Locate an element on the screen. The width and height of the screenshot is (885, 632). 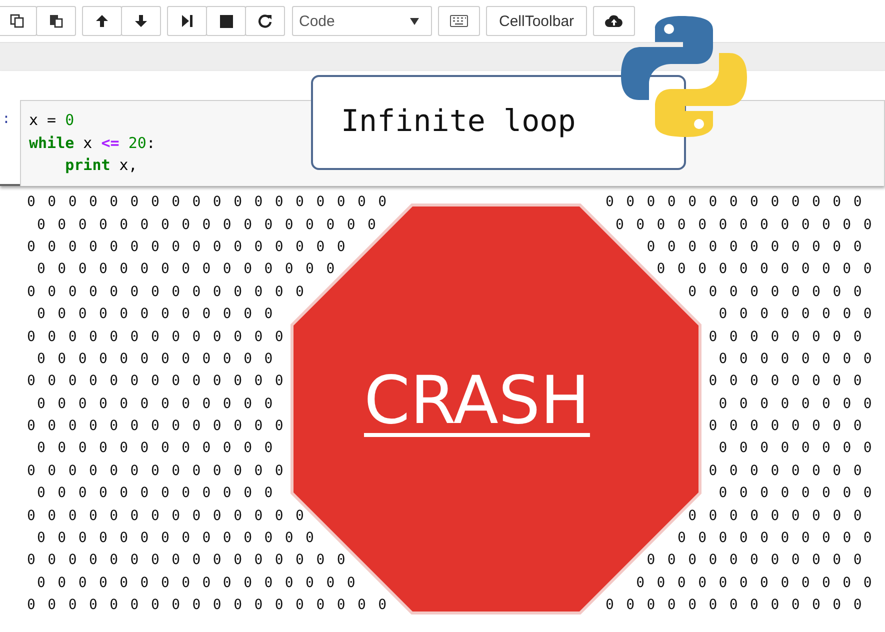
output-text: 0 0 0 0 0 0 0 0 0 0 0 0 0 0 0 0 0 is located at coordinates (207, 224).